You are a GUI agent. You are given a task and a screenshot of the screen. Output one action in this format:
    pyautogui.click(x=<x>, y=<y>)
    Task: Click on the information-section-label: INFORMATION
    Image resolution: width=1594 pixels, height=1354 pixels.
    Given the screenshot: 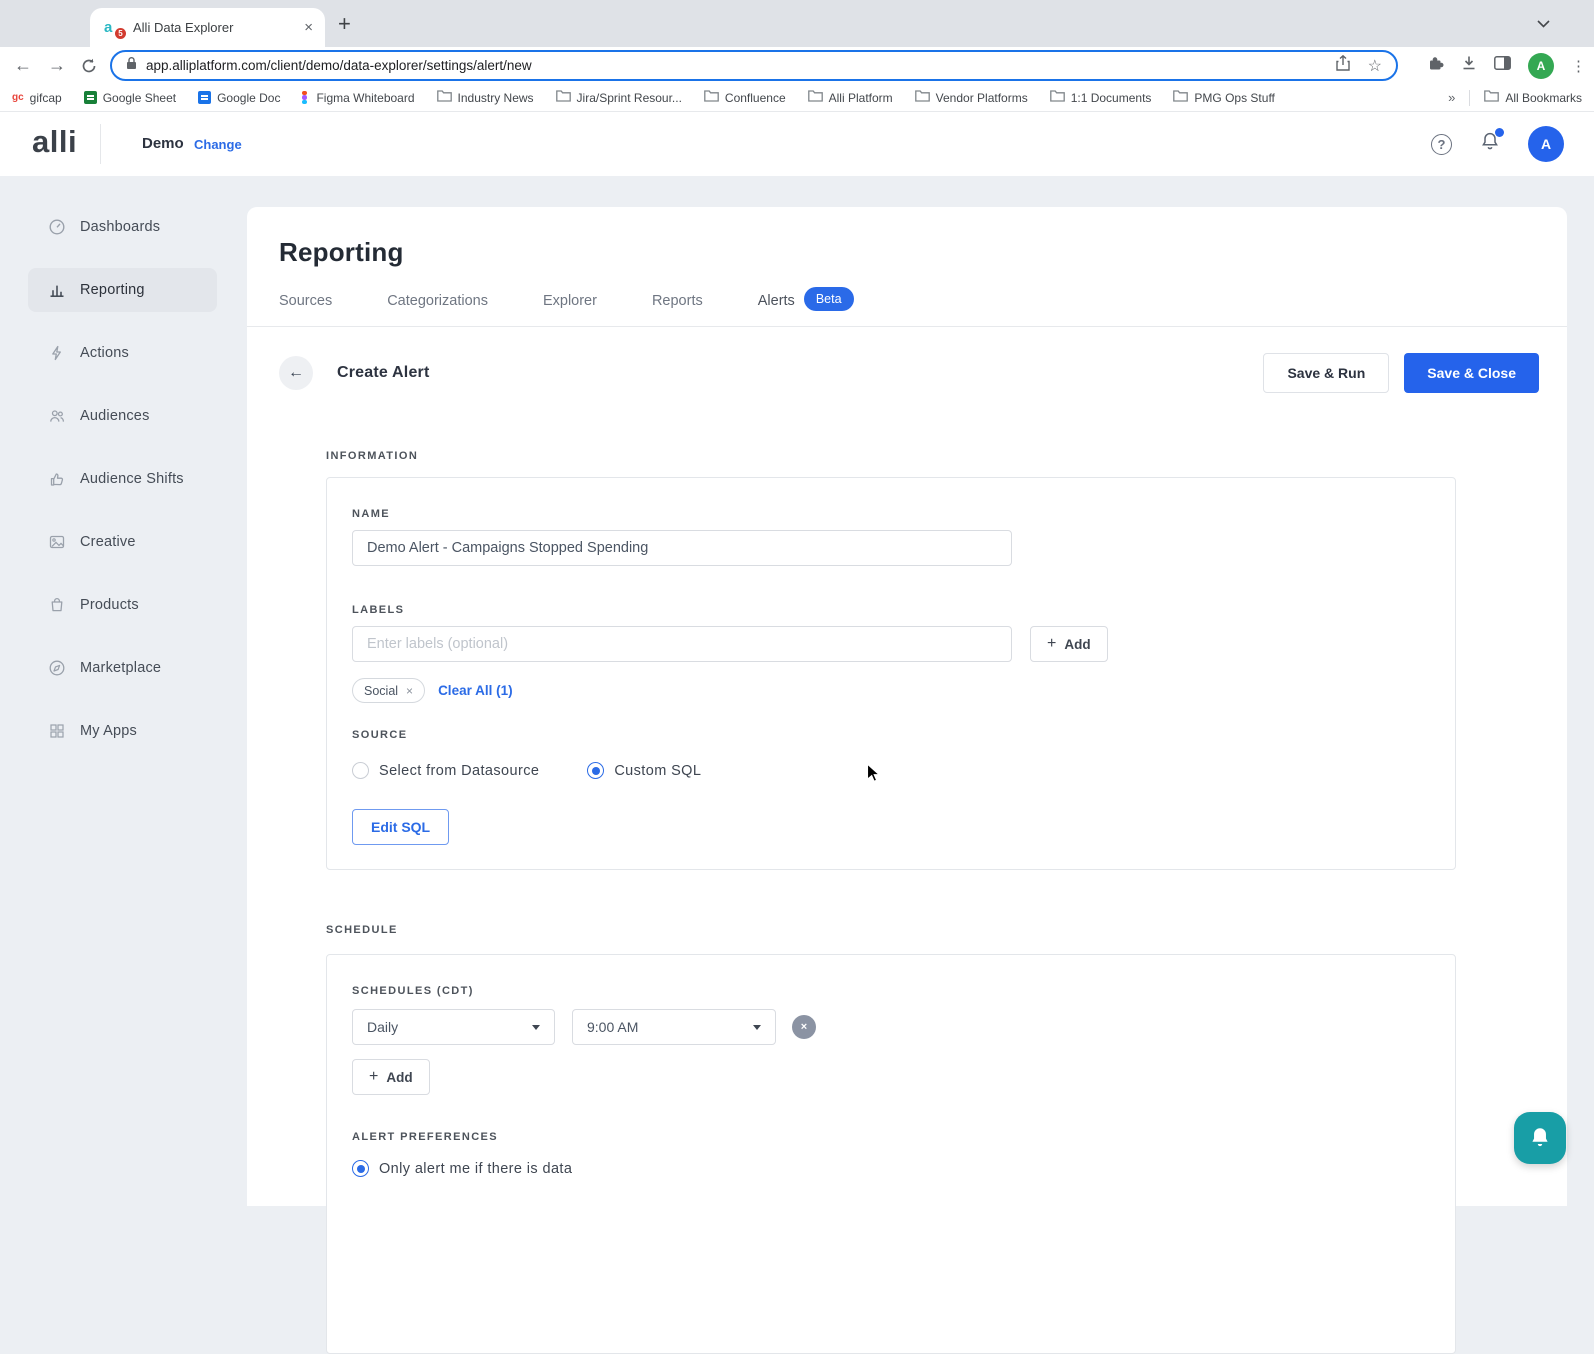 What is the action you would take?
    pyautogui.click(x=372, y=456)
    